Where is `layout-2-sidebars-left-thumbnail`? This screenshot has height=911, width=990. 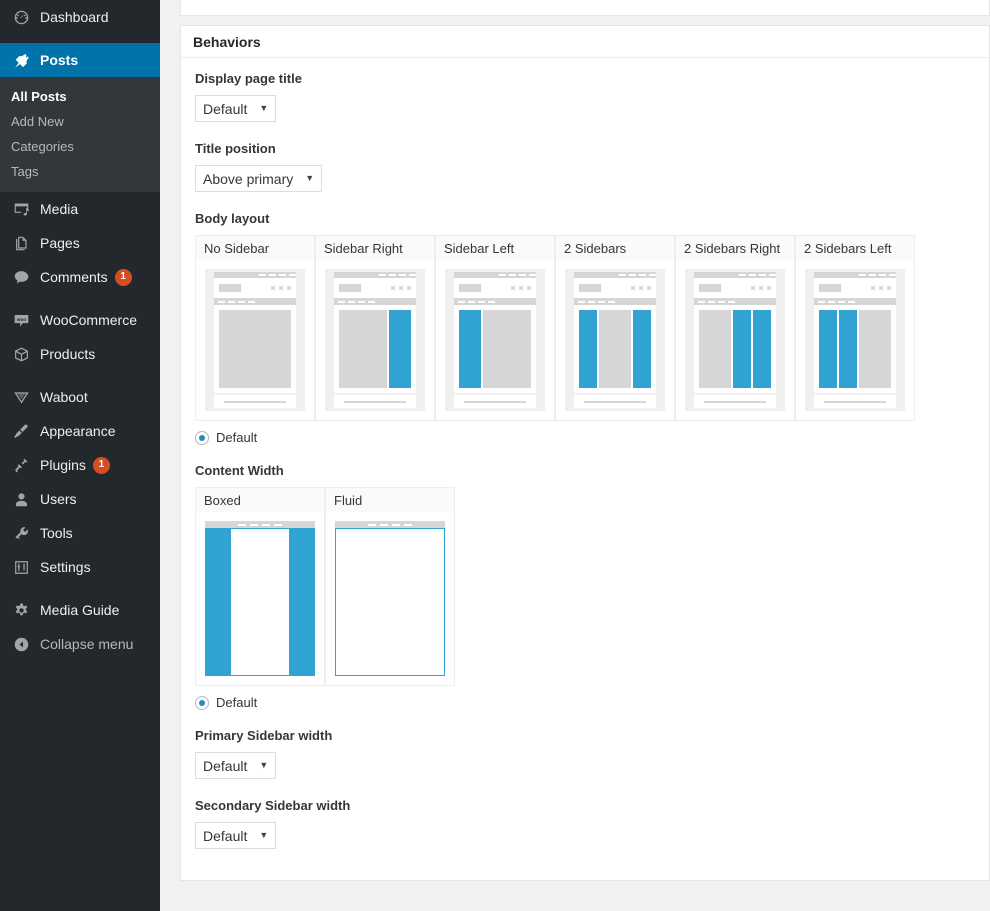
layout-2-sidebars-left-thumbnail is located at coordinates (855, 340).